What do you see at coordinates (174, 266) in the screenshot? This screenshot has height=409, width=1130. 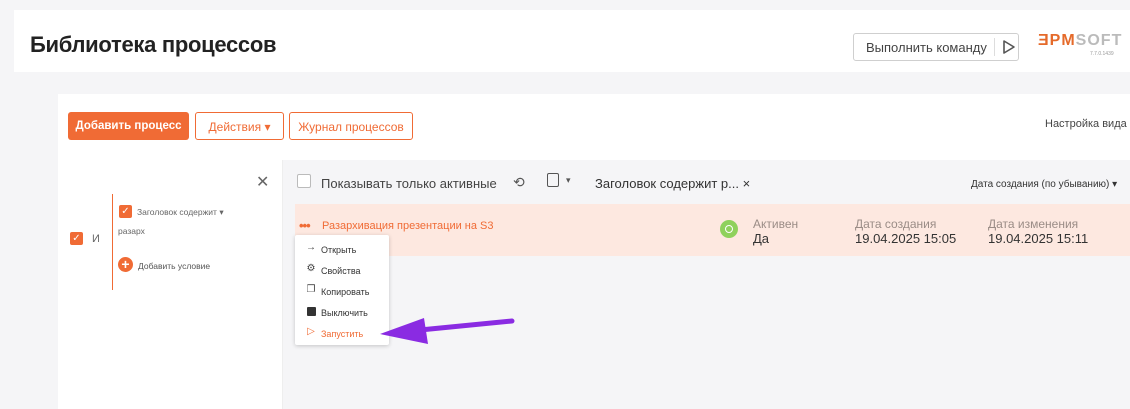 I see `add-condition-button: Добавить условие` at bounding box center [174, 266].